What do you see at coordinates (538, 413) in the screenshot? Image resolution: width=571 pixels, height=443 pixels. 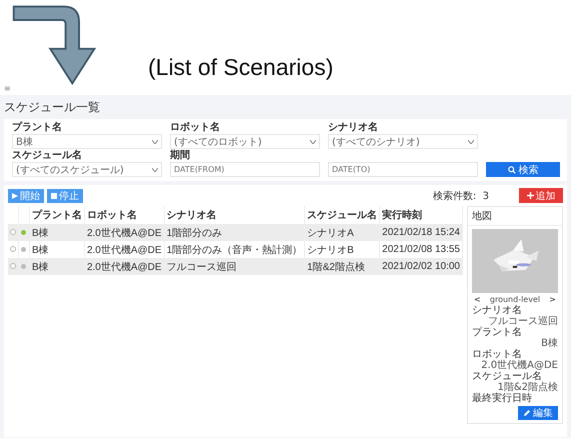 I see `edit-button: 編集` at bounding box center [538, 413].